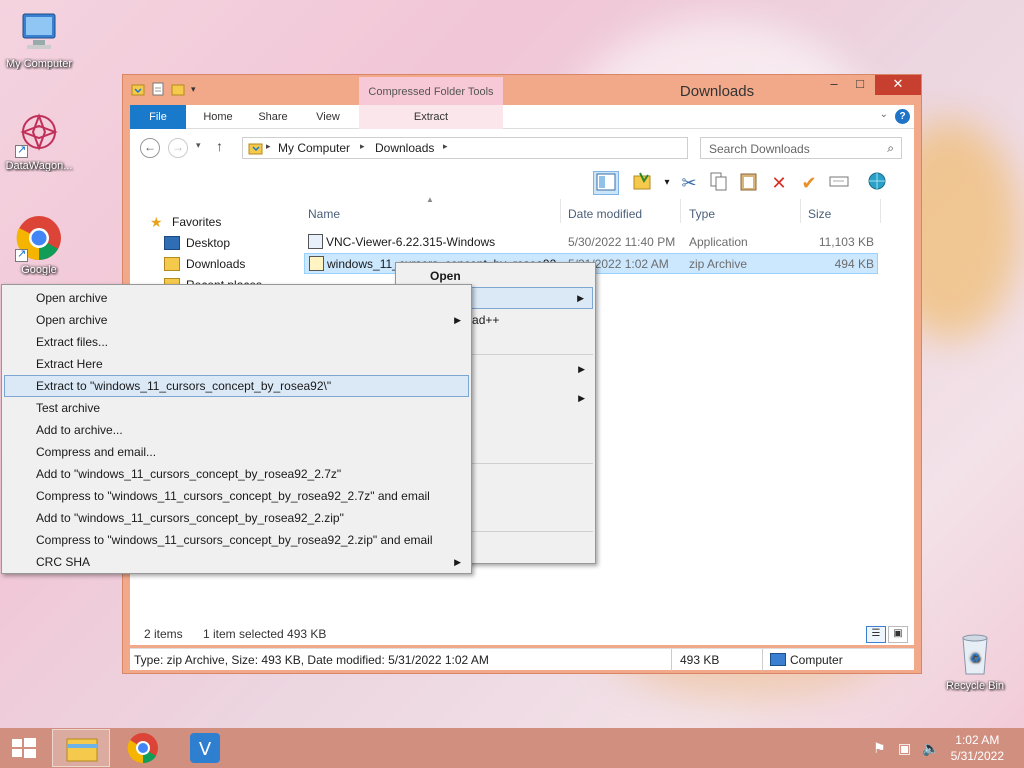 This screenshot has height=768, width=1024. I want to click on column-header-size: Size, so click(819, 214).